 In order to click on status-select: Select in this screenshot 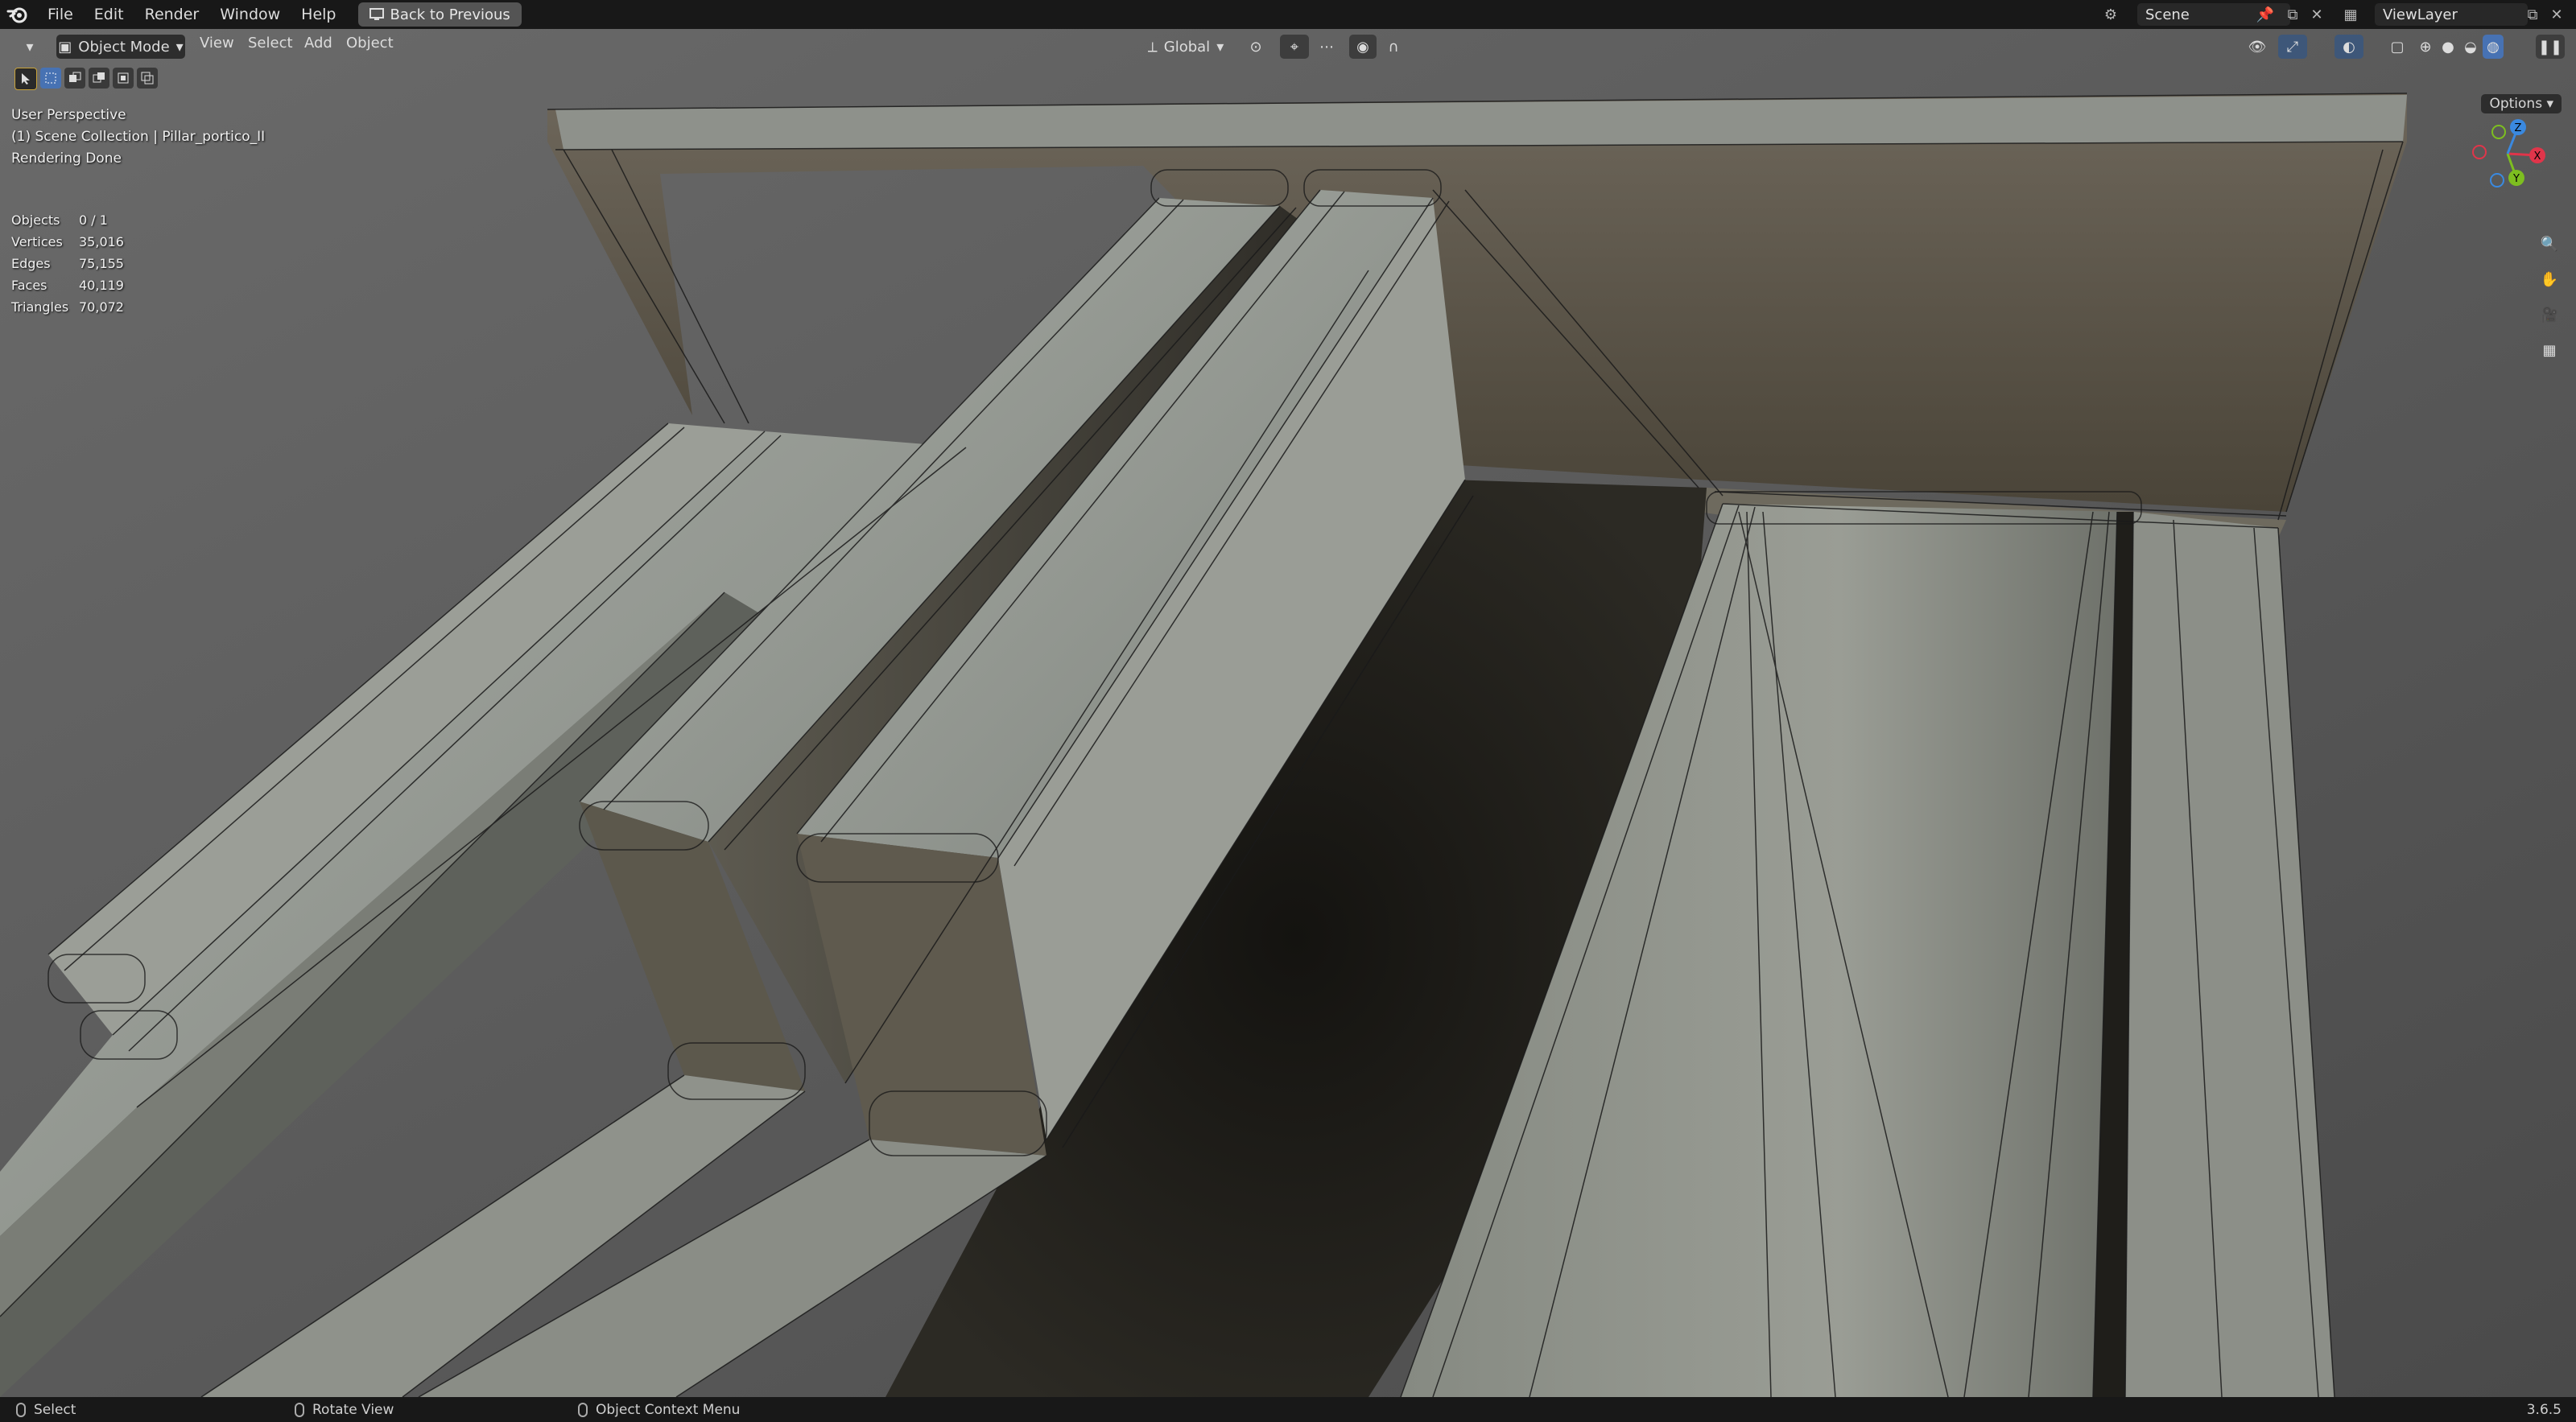, I will do `click(46, 1410)`.